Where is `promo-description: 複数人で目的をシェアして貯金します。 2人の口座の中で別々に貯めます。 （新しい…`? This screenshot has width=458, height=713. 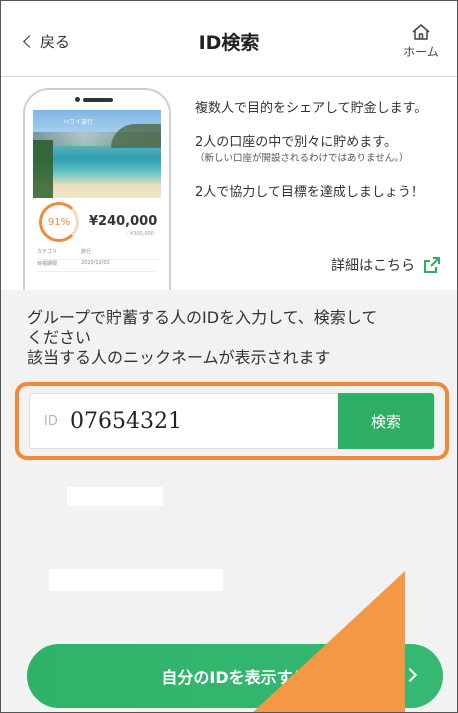 promo-description: 複数人で目的をシェアして貯金します。 2人の口座の中で別々に貯めます。 （新しい… is located at coordinates (320, 150).